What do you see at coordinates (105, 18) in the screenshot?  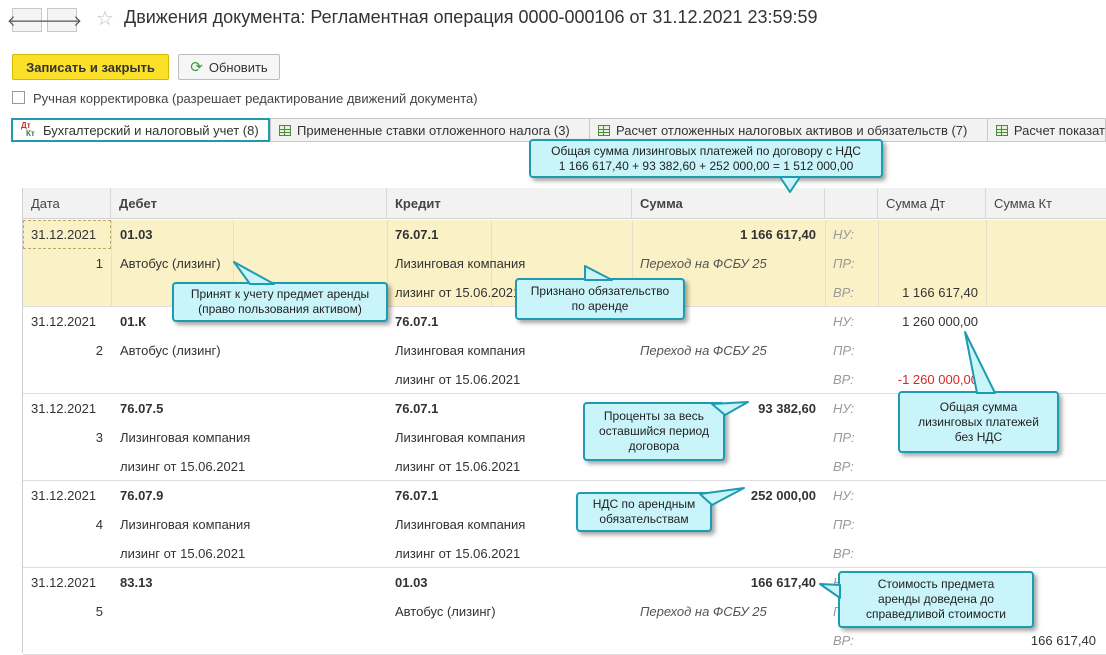 I see `star-icon: ☆` at bounding box center [105, 18].